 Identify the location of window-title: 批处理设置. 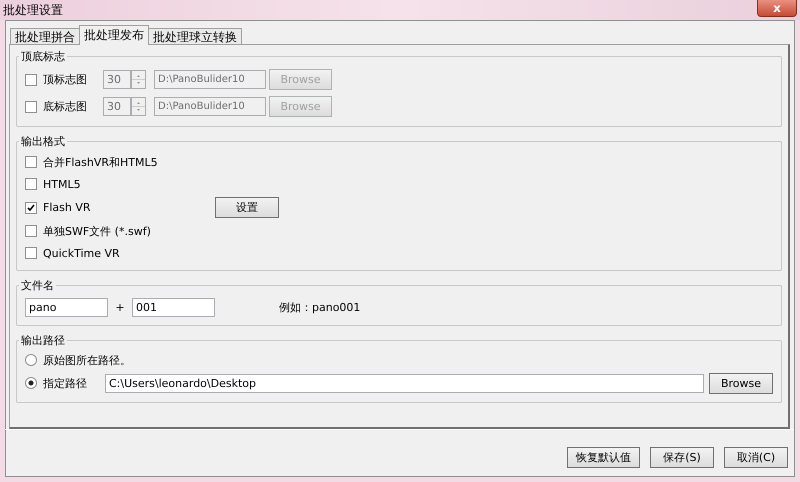
(33, 10).